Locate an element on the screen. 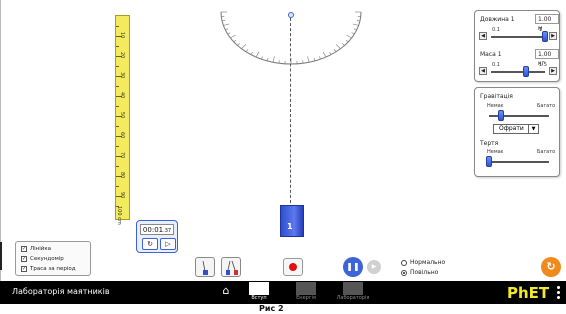 This screenshot has width=566, height=314. figure-caption: Рис 2 is located at coordinates (271, 308).